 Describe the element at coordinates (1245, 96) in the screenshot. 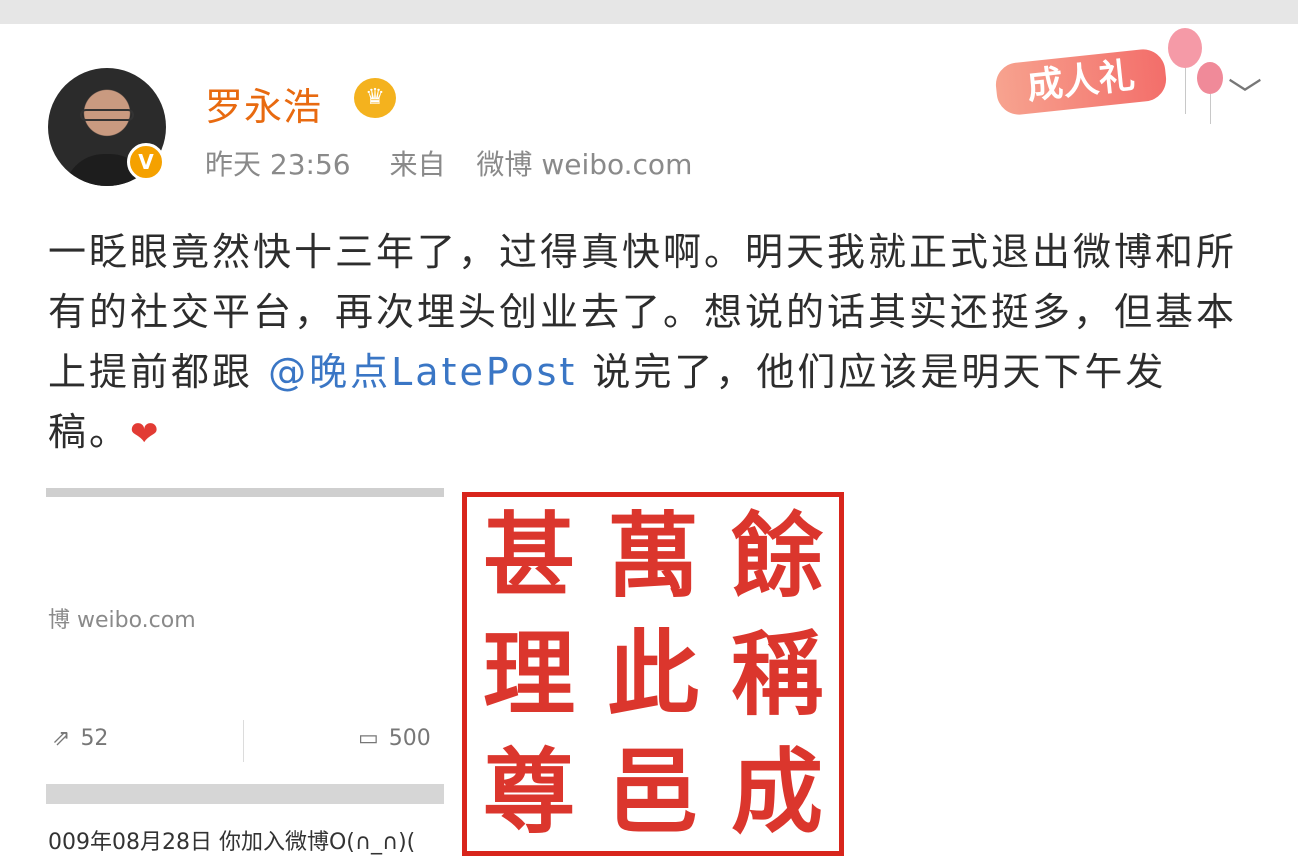

I see `chevron-down-icon: ﹀` at that location.